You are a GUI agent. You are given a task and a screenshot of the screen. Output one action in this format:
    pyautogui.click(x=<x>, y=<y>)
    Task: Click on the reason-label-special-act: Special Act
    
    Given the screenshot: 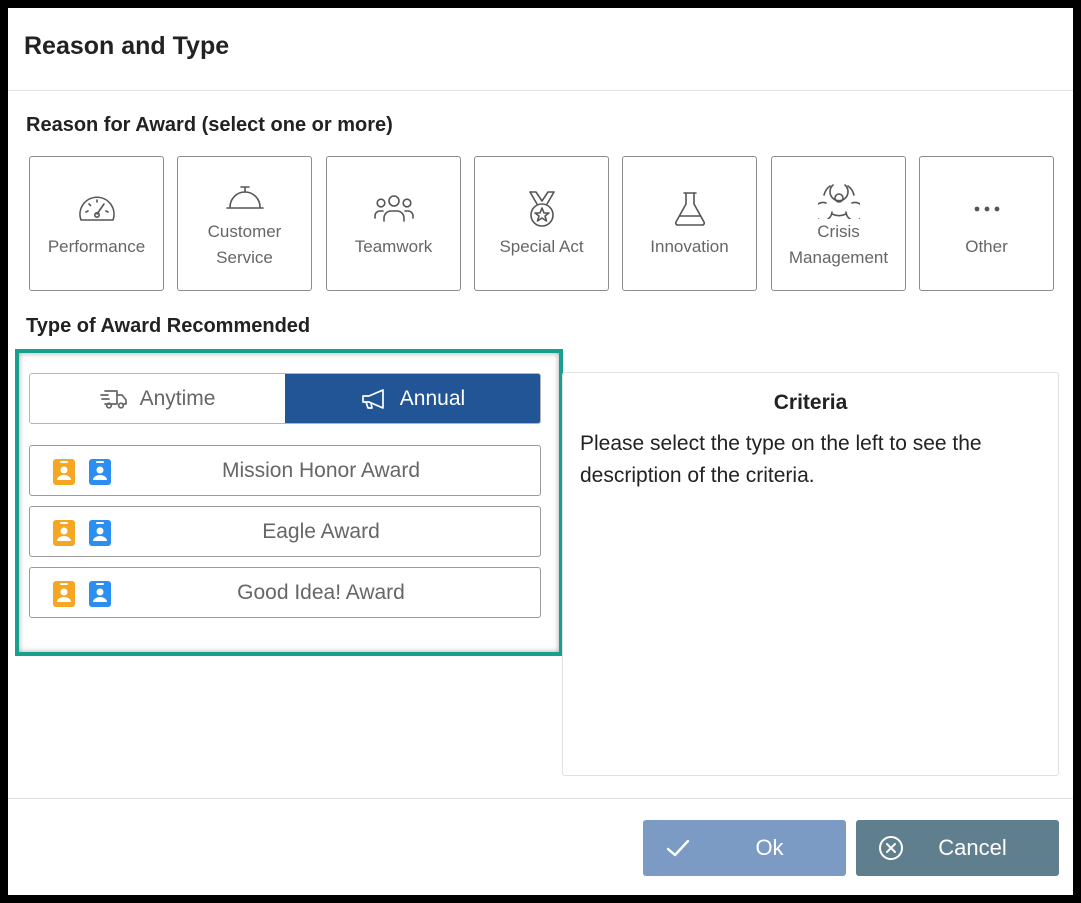 What is the action you would take?
    pyautogui.click(x=541, y=246)
    